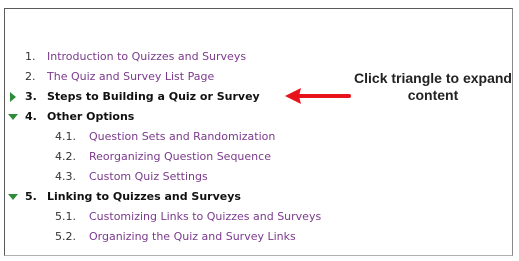  I want to click on toc-item-1: 1. Introduction to Quizzes and Surveys, so click(150, 57).